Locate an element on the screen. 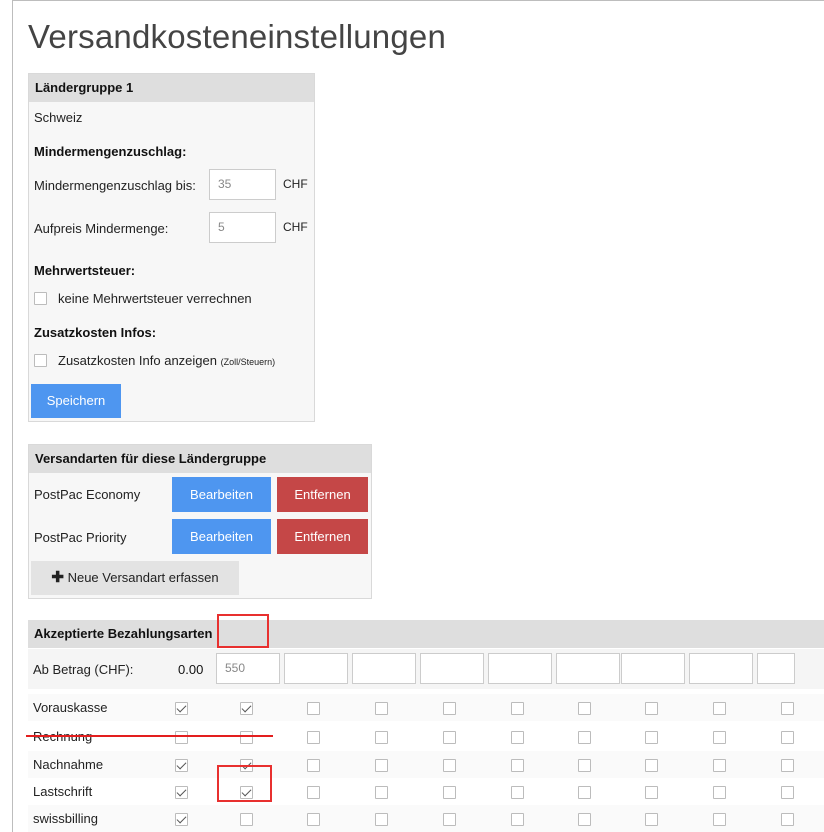 This screenshot has height=832, width=824. shipping-method-name: PostPac Priority is located at coordinates (80, 537).